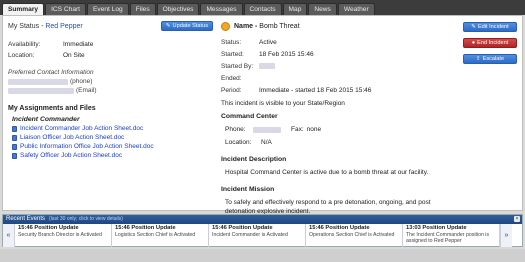 This screenshot has height=262, width=525. I want to click on document-link: Liaison Officer Job Action Sheet.doc, so click(72, 137).